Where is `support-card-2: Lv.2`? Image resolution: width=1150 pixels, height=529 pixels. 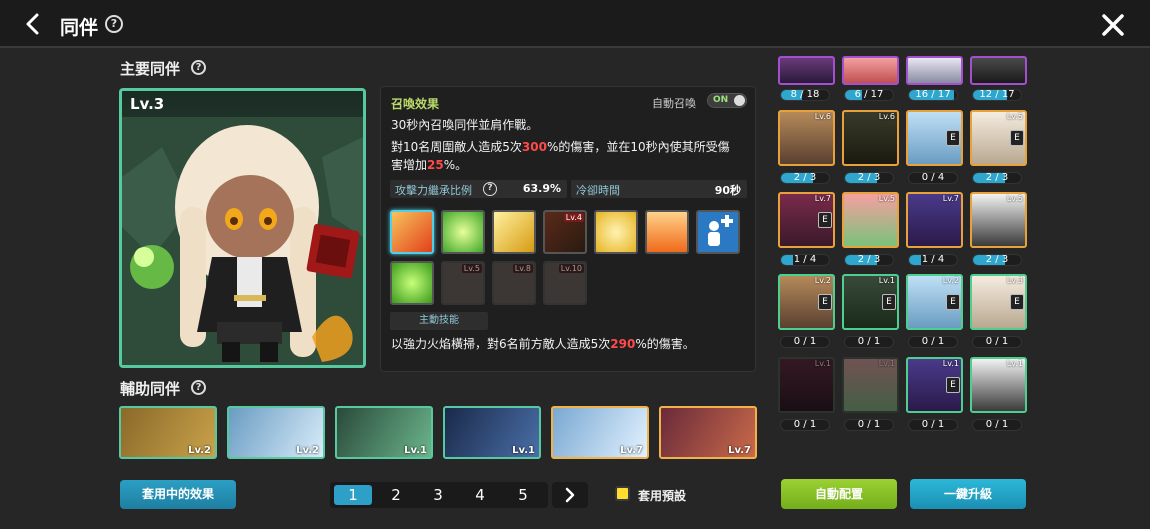 support-card-2: Lv.2 is located at coordinates (276, 432).